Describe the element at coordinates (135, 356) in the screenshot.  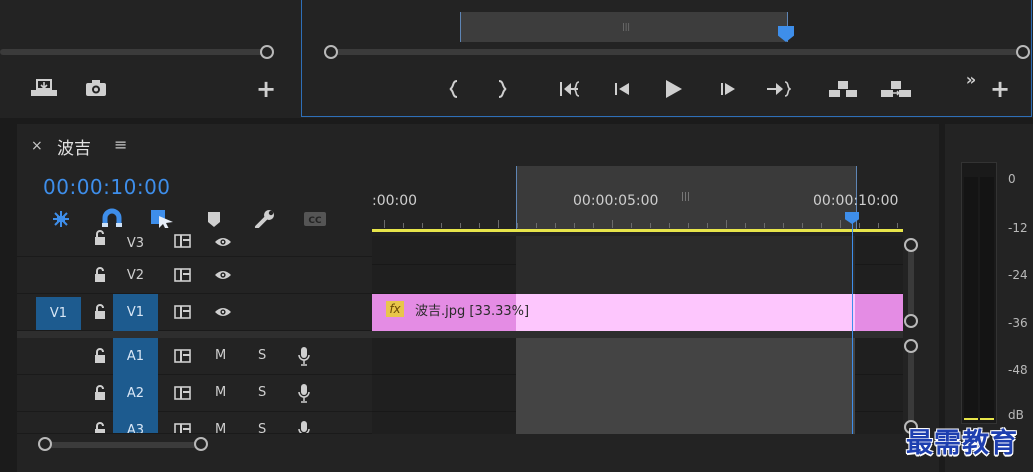
I see `track-target-a1: A1` at that location.